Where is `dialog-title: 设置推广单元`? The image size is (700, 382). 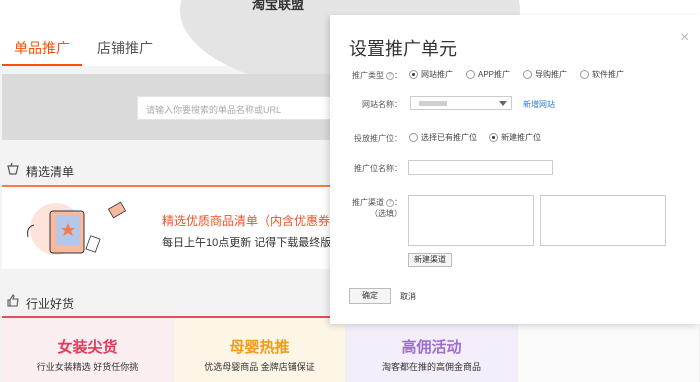 dialog-title: 设置推广单元 is located at coordinates (403, 49).